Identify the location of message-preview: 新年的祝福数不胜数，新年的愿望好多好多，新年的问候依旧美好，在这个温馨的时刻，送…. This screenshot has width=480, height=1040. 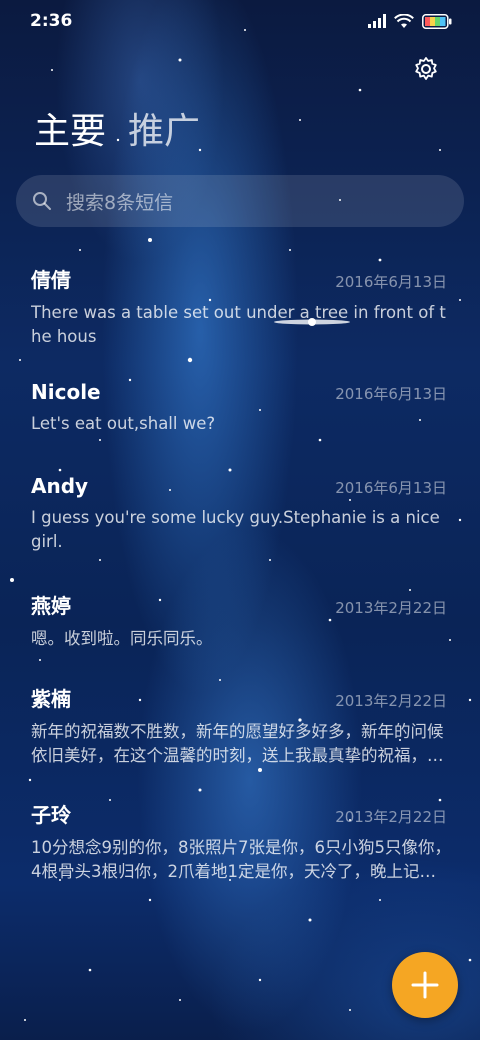
(237, 743).